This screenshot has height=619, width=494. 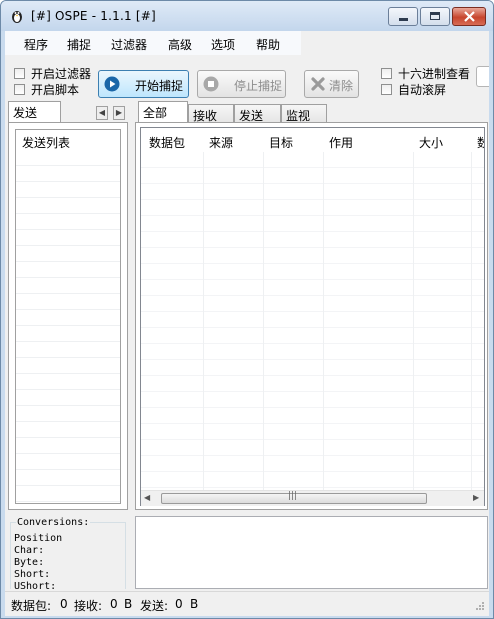 I want to click on column-header-action: 作用, so click(x=341, y=142).